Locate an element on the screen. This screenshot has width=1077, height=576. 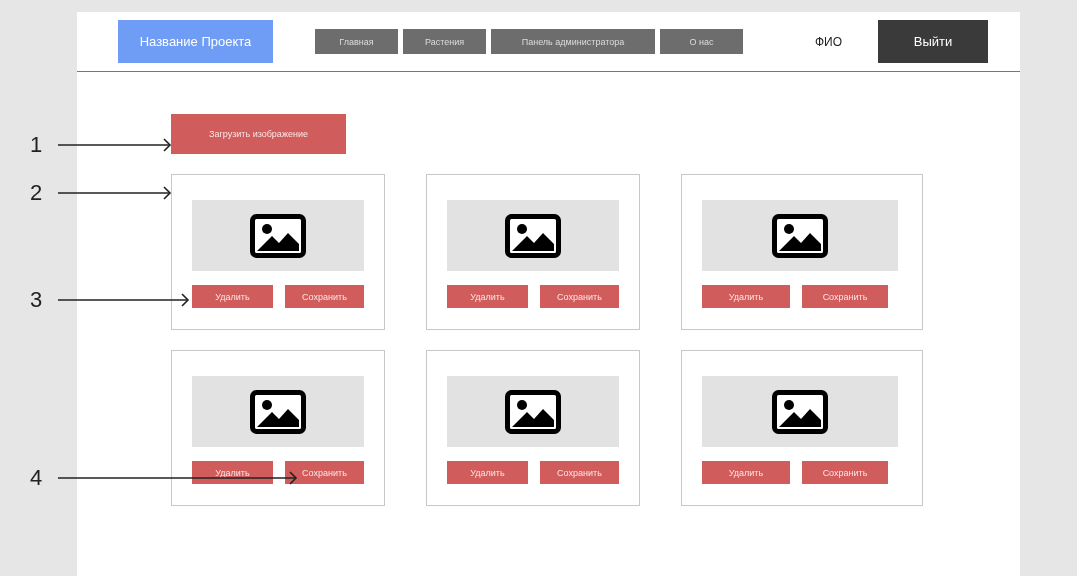
user-name: ФИО is located at coordinates (829, 41).